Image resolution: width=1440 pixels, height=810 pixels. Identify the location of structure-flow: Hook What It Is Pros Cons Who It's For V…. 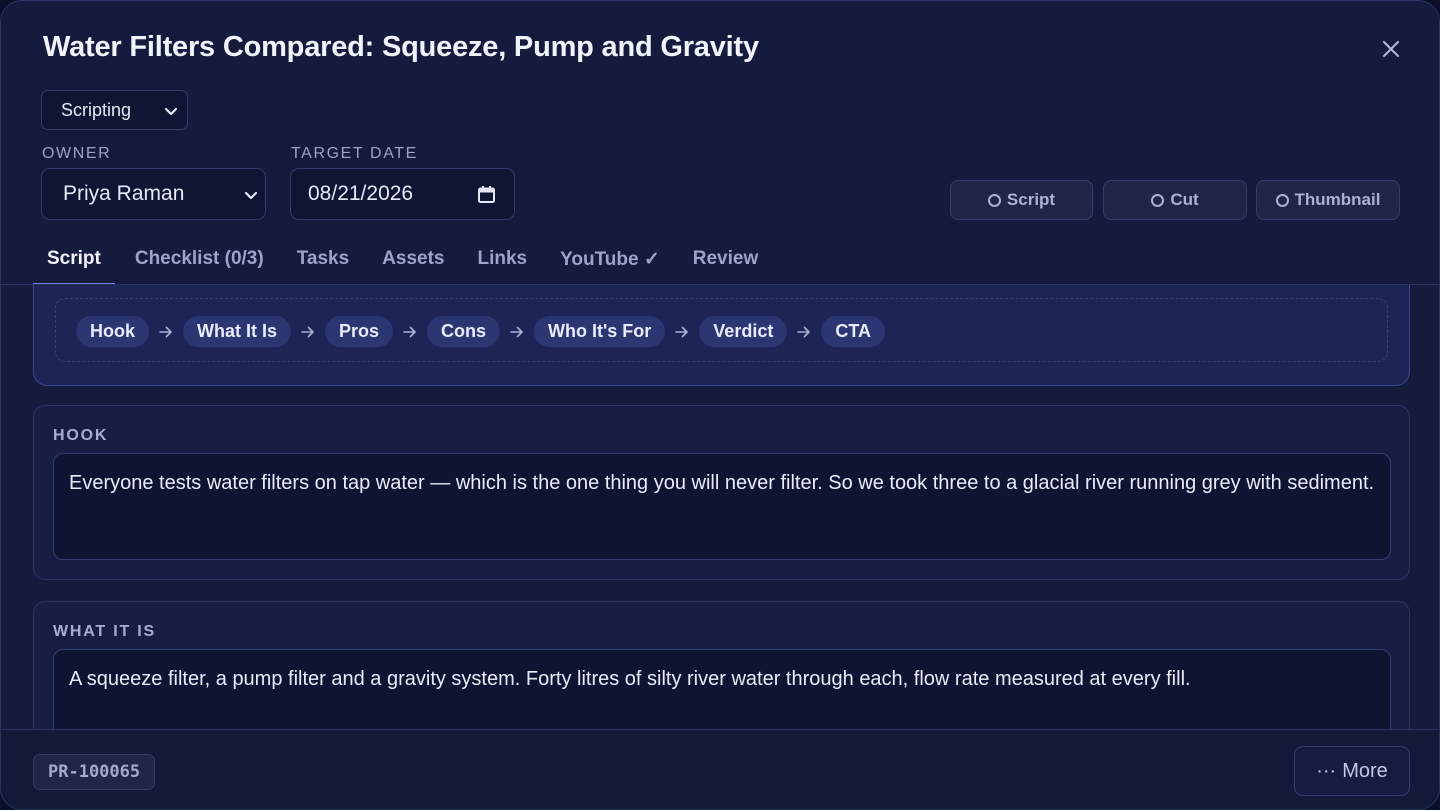
(721, 330).